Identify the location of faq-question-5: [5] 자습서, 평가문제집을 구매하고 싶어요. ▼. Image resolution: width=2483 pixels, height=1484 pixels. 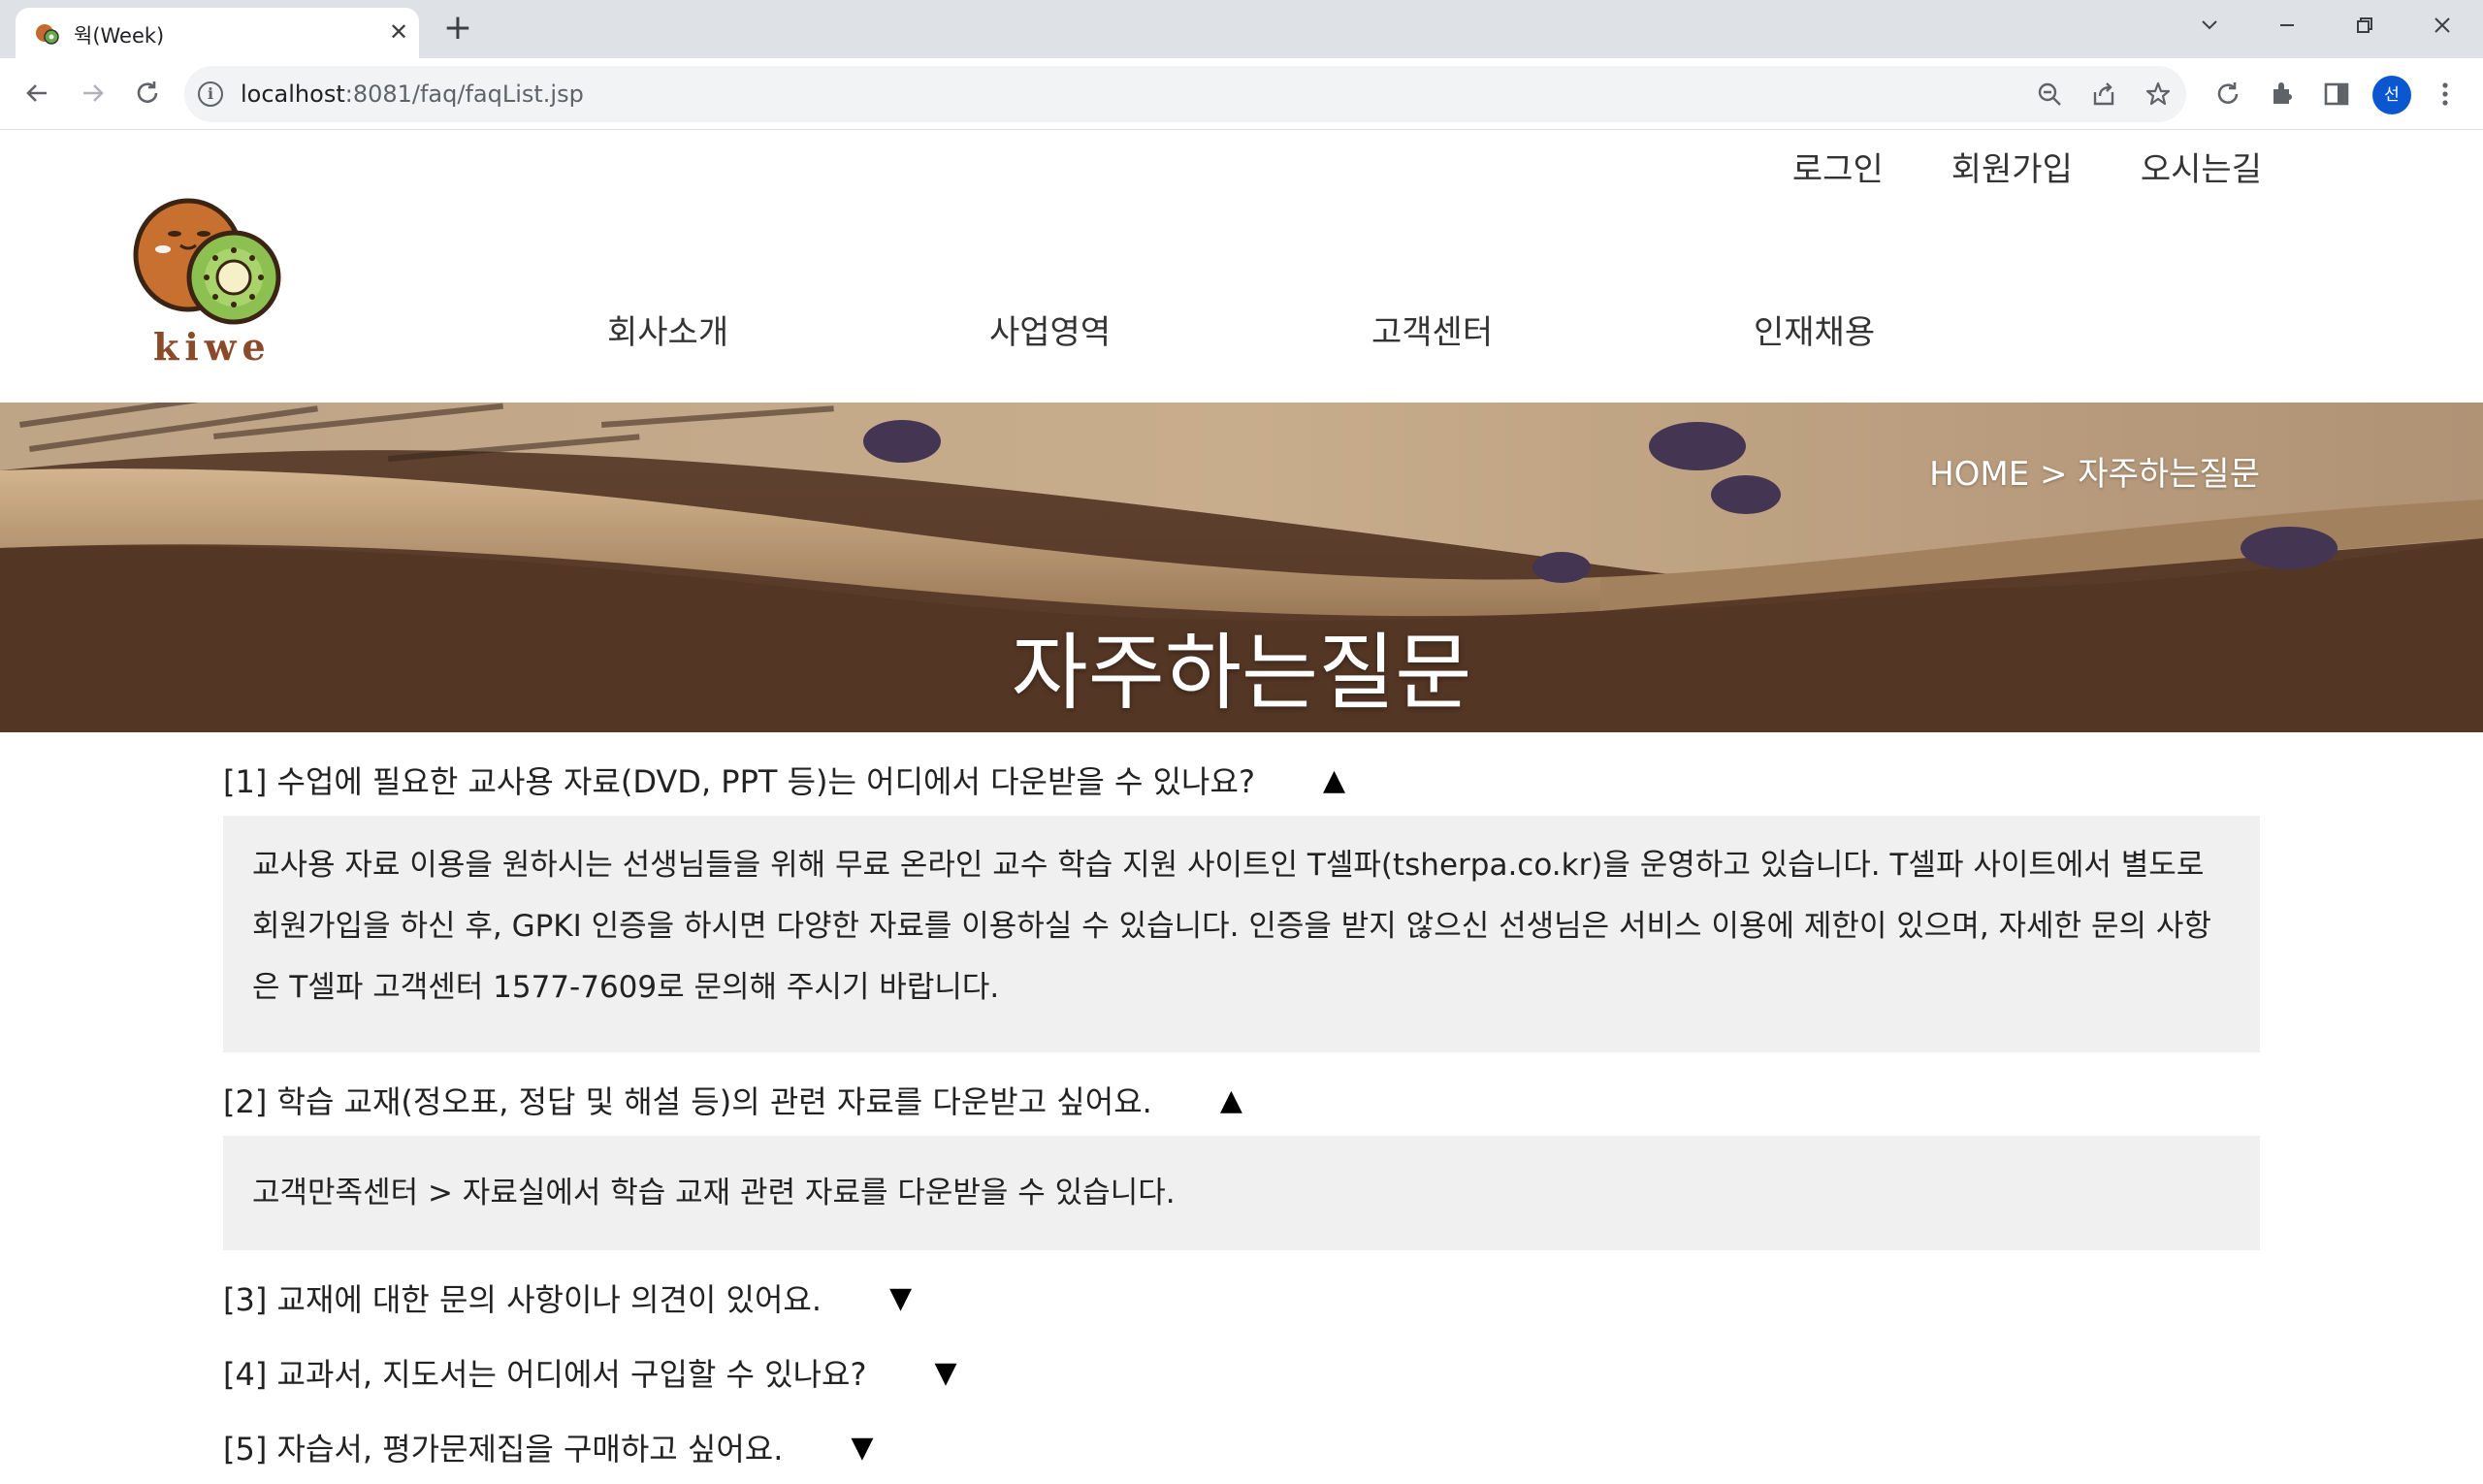
(1242, 1447).